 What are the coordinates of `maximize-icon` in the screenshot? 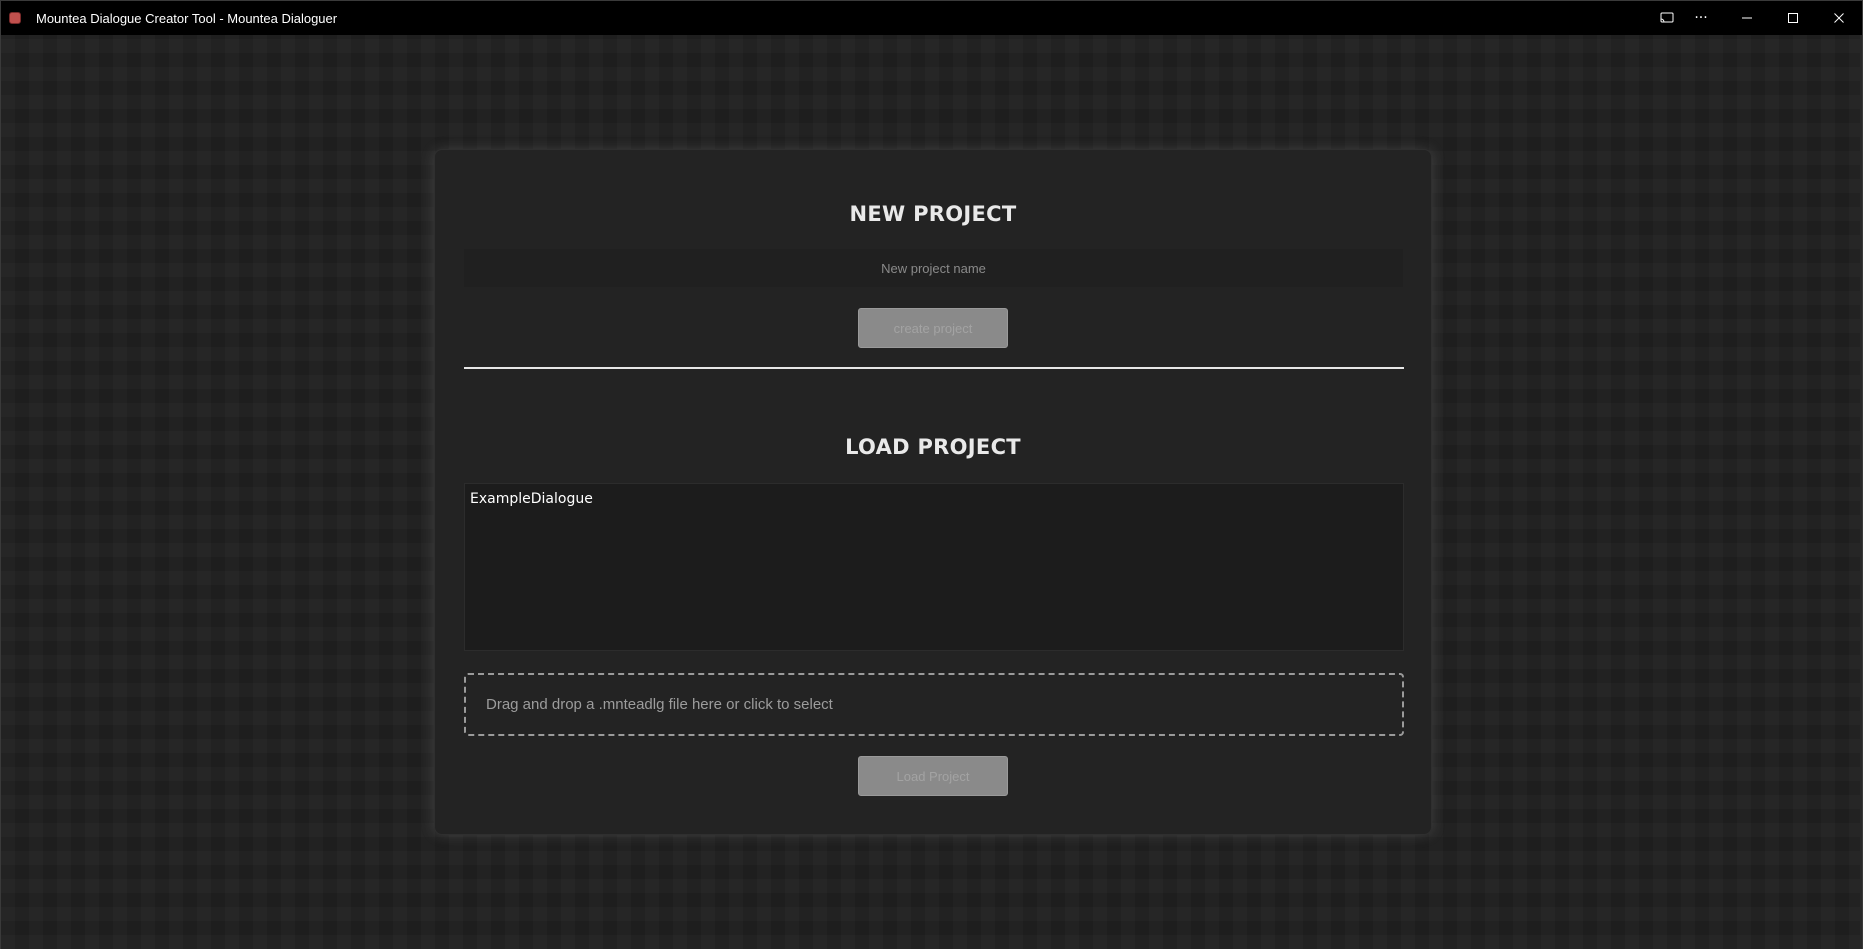 It's located at (1793, 18).